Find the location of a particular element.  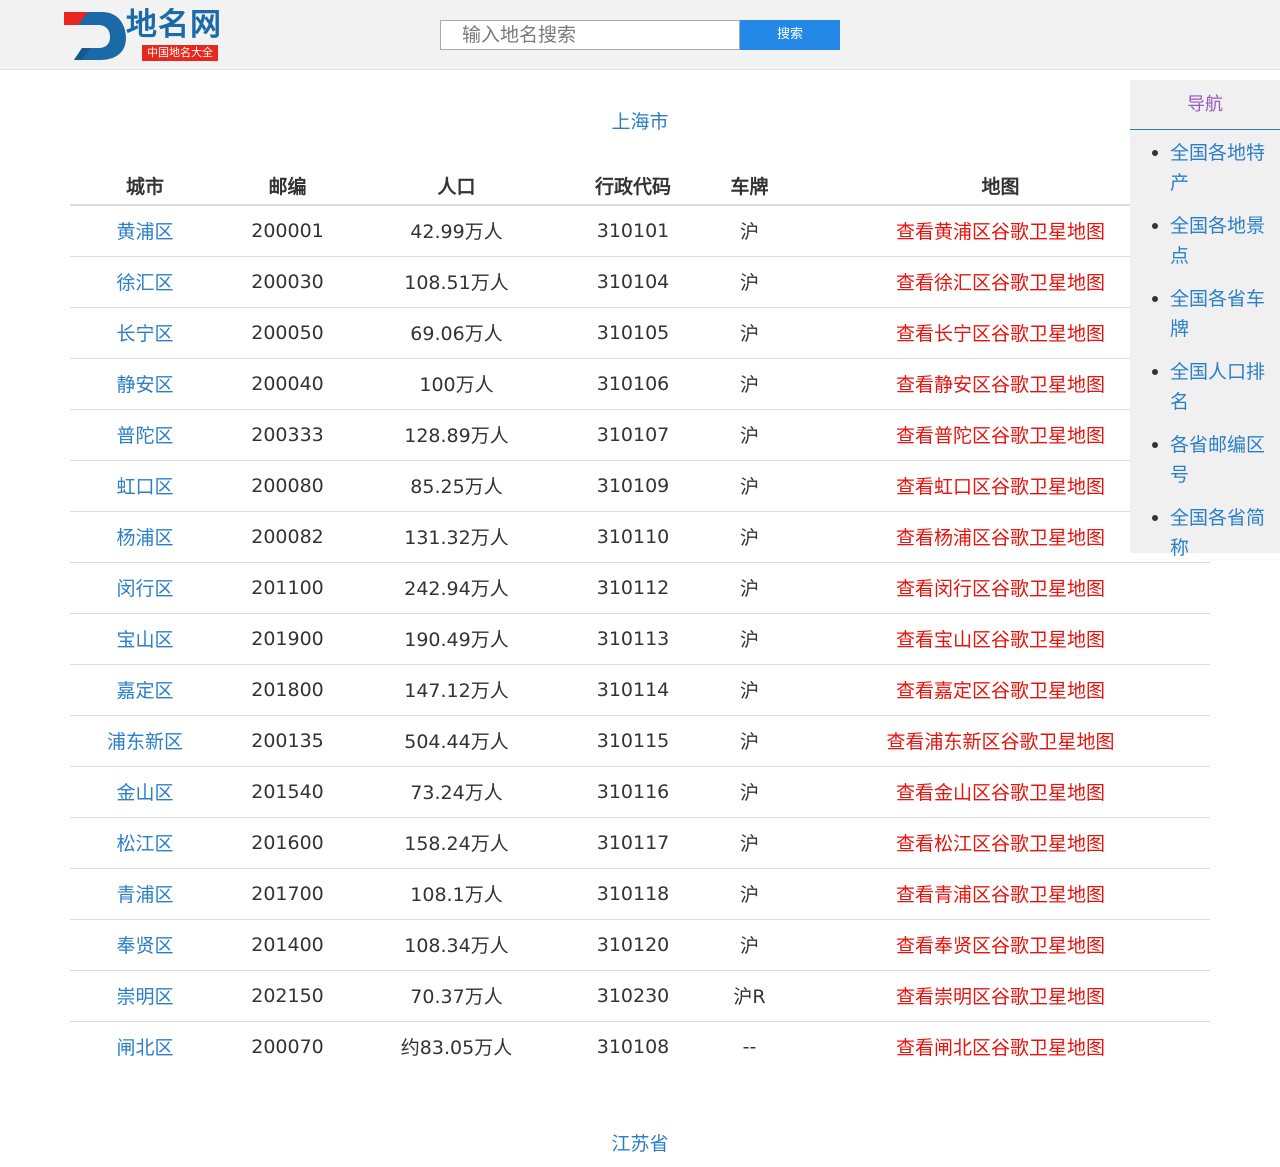

zip-cell: 201600 is located at coordinates (287, 843).